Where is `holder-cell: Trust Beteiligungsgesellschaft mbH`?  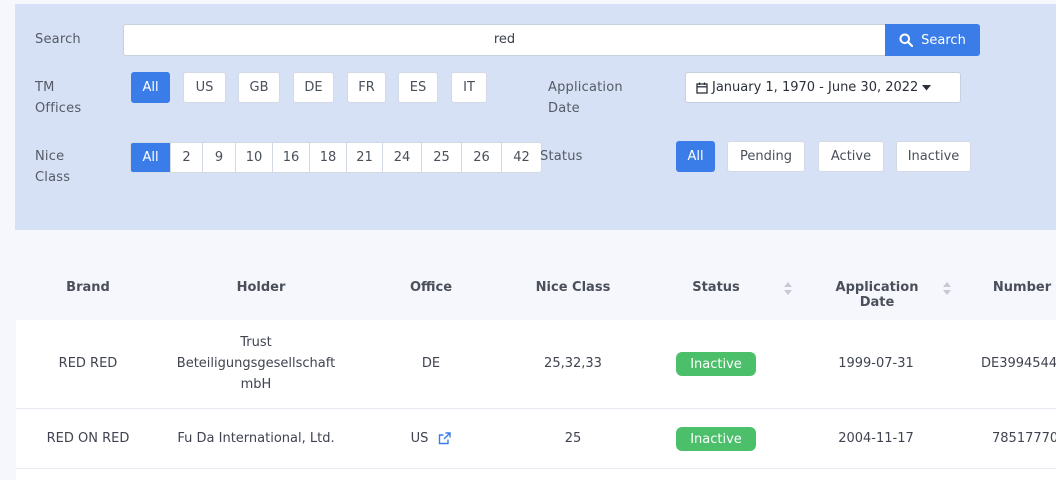 holder-cell: Trust Beteiligungsgesellschaft mbH is located at coordinates (256, 363).